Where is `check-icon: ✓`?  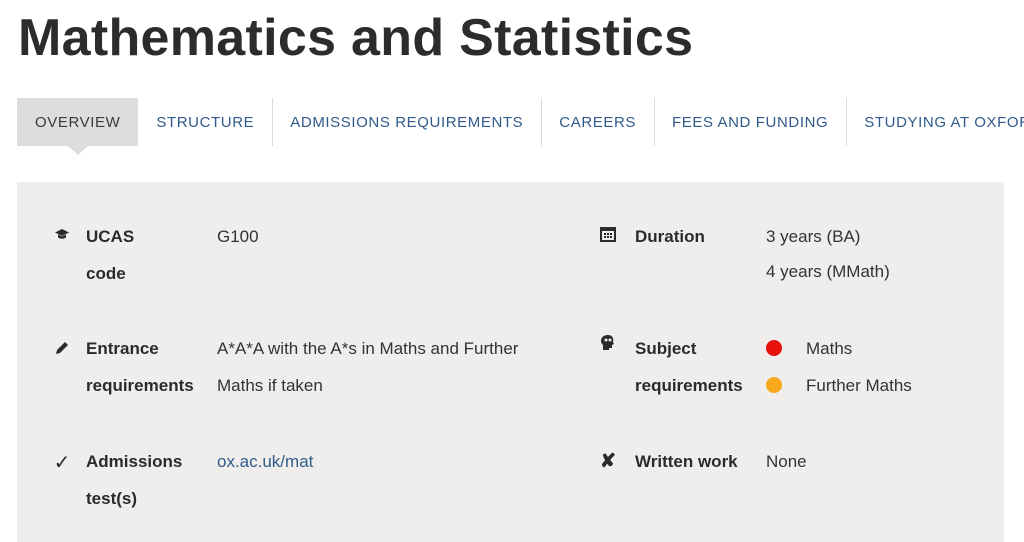 check-icon: ✓ is located at coordinates (62, 463).